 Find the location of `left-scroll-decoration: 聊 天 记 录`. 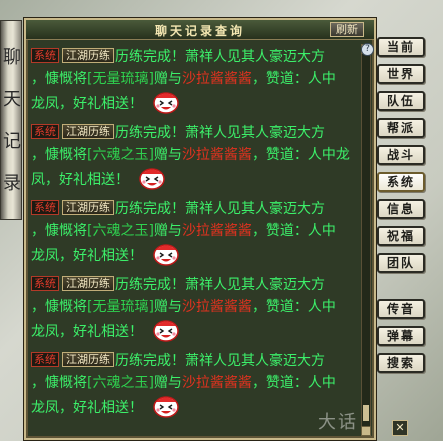

left-scroll-decoration: 聊 天 记 录 is located at coordinates (11, 120).